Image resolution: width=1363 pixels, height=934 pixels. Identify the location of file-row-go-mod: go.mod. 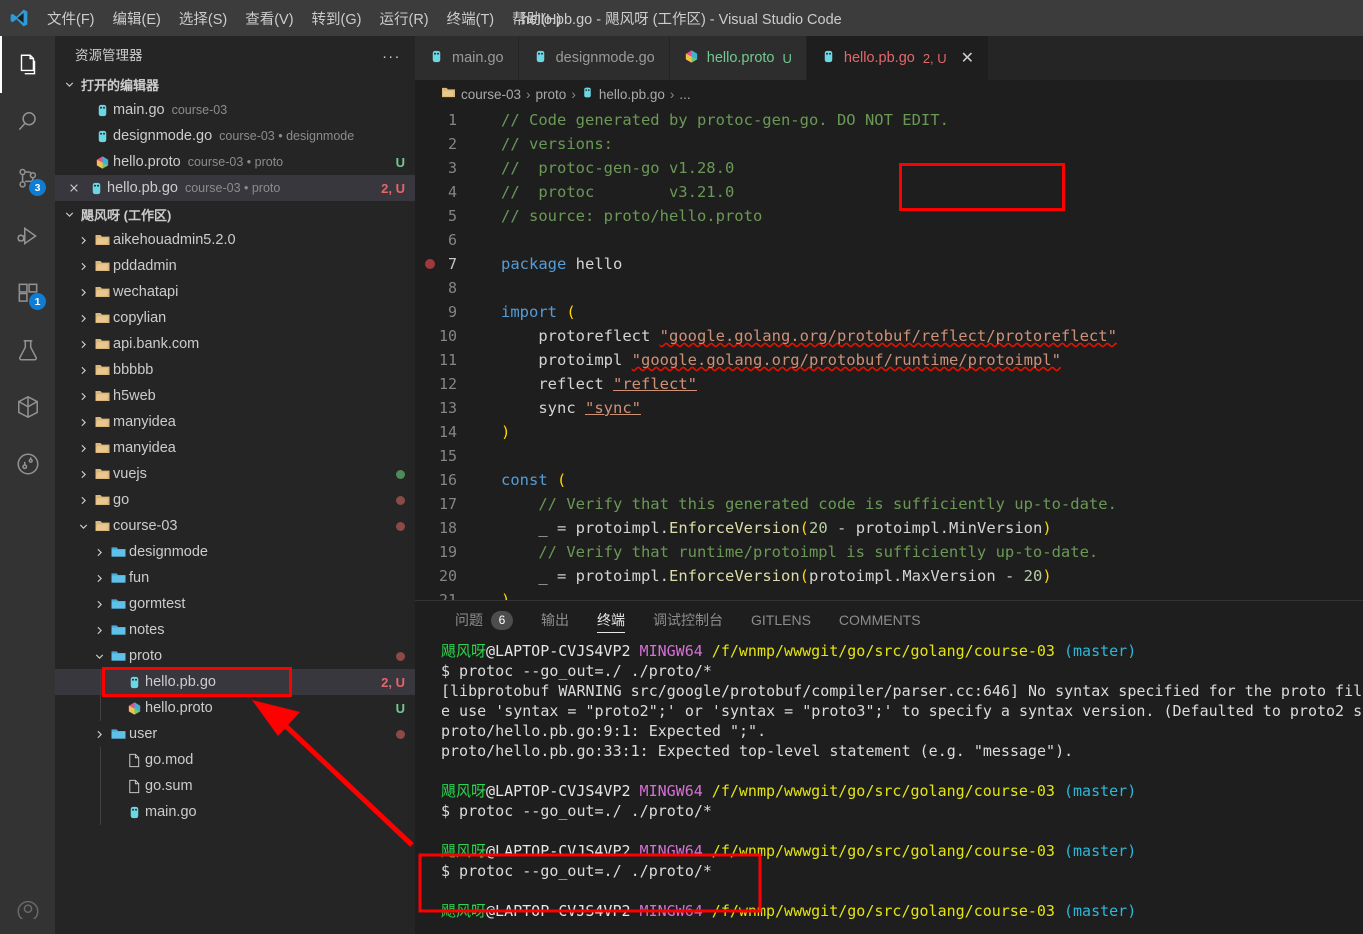
(235, 760).